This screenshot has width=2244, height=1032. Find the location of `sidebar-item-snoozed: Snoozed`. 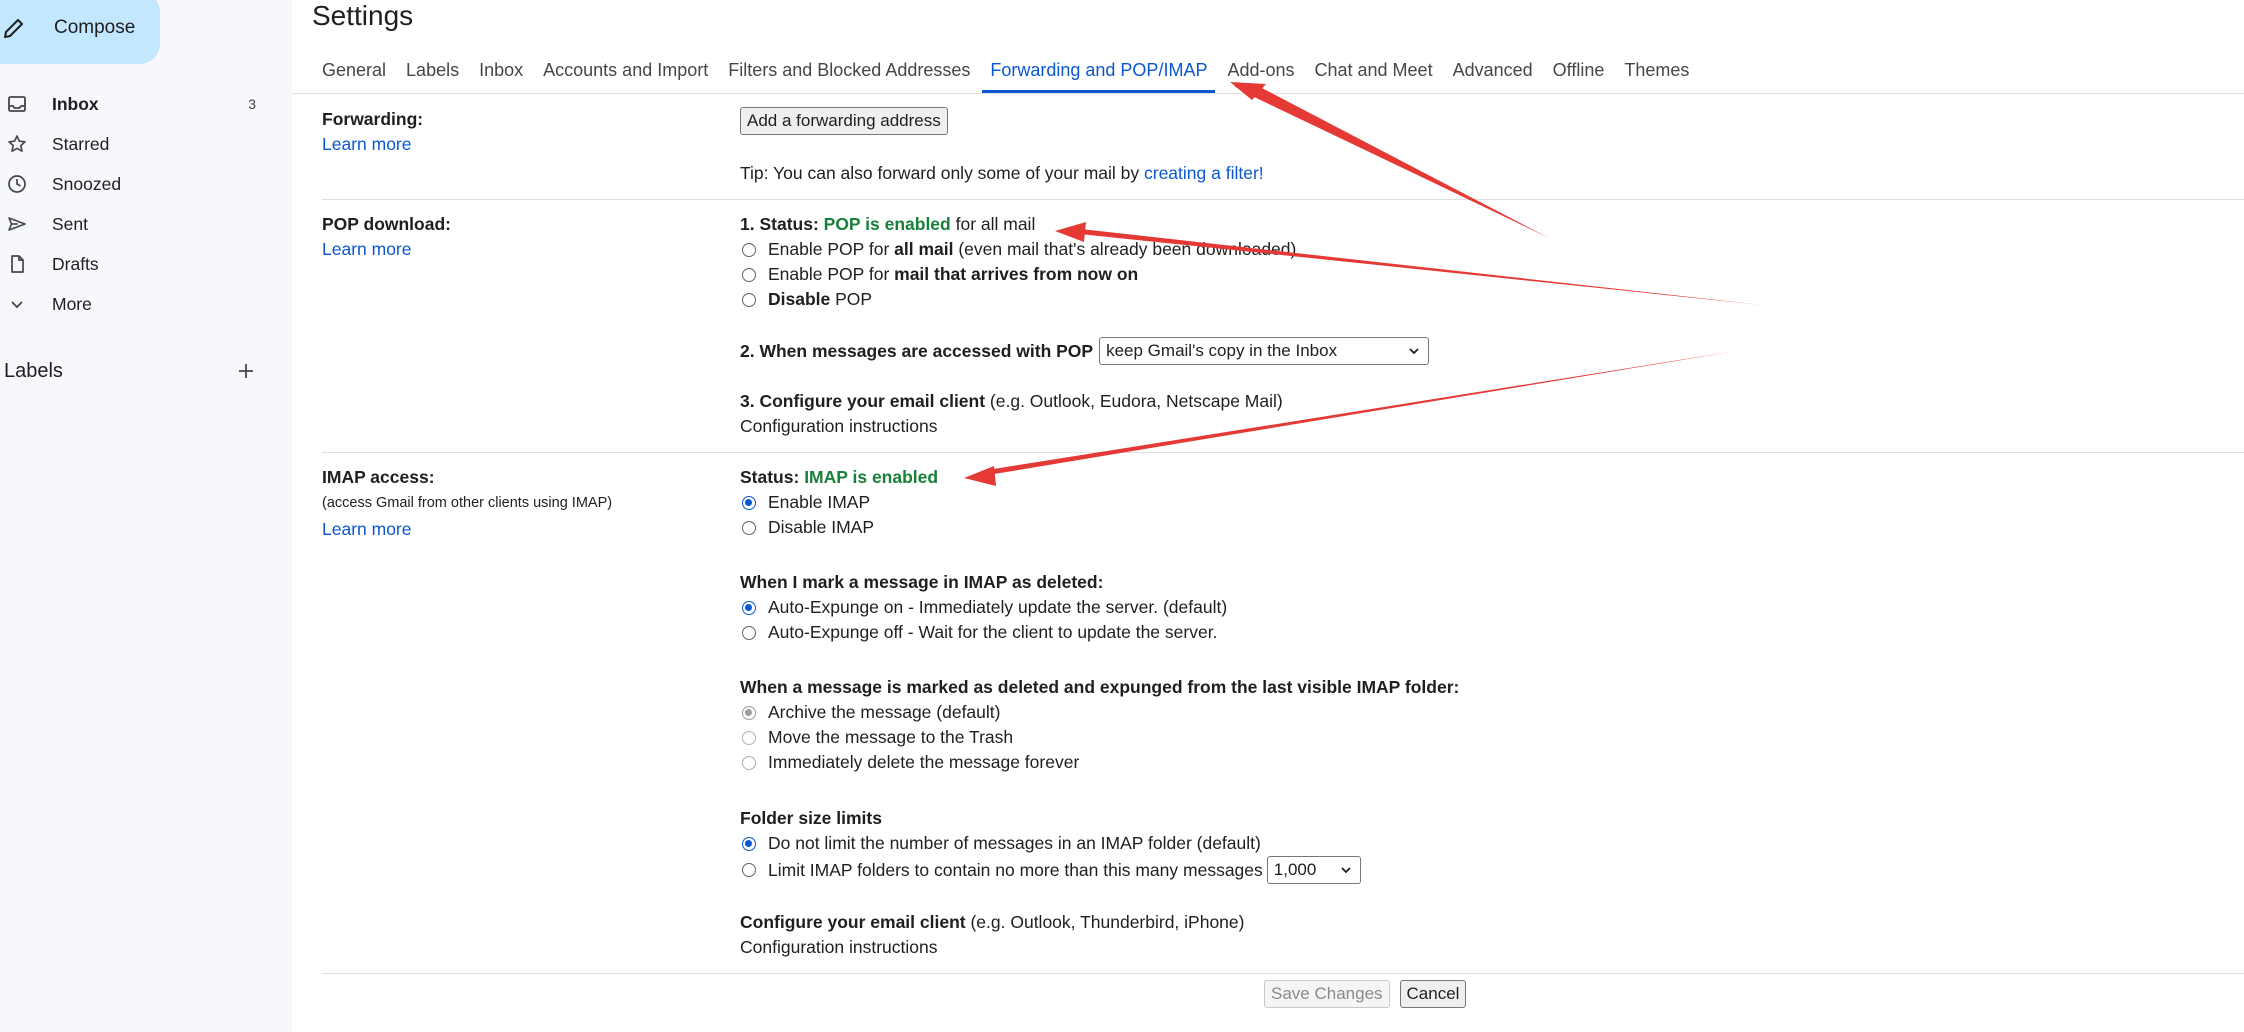

sidebar-item-snoozed: Snoozed is located at coordinates (135, 184).